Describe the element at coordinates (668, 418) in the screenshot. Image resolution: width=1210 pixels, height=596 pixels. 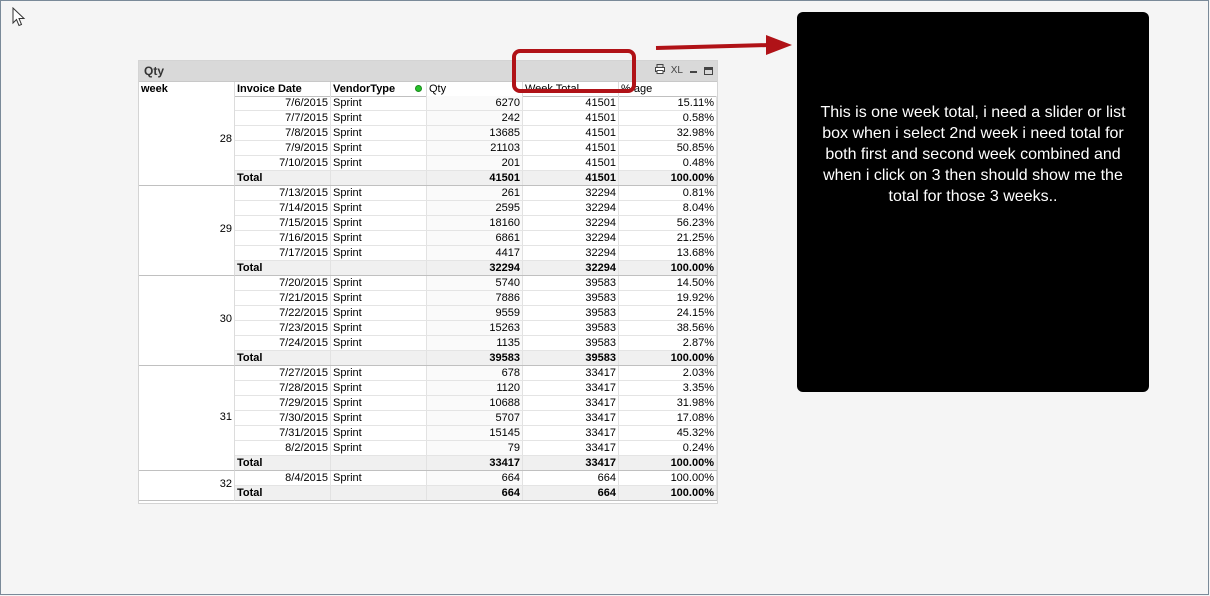
I see `pct-cell: 17.08%` at that location.